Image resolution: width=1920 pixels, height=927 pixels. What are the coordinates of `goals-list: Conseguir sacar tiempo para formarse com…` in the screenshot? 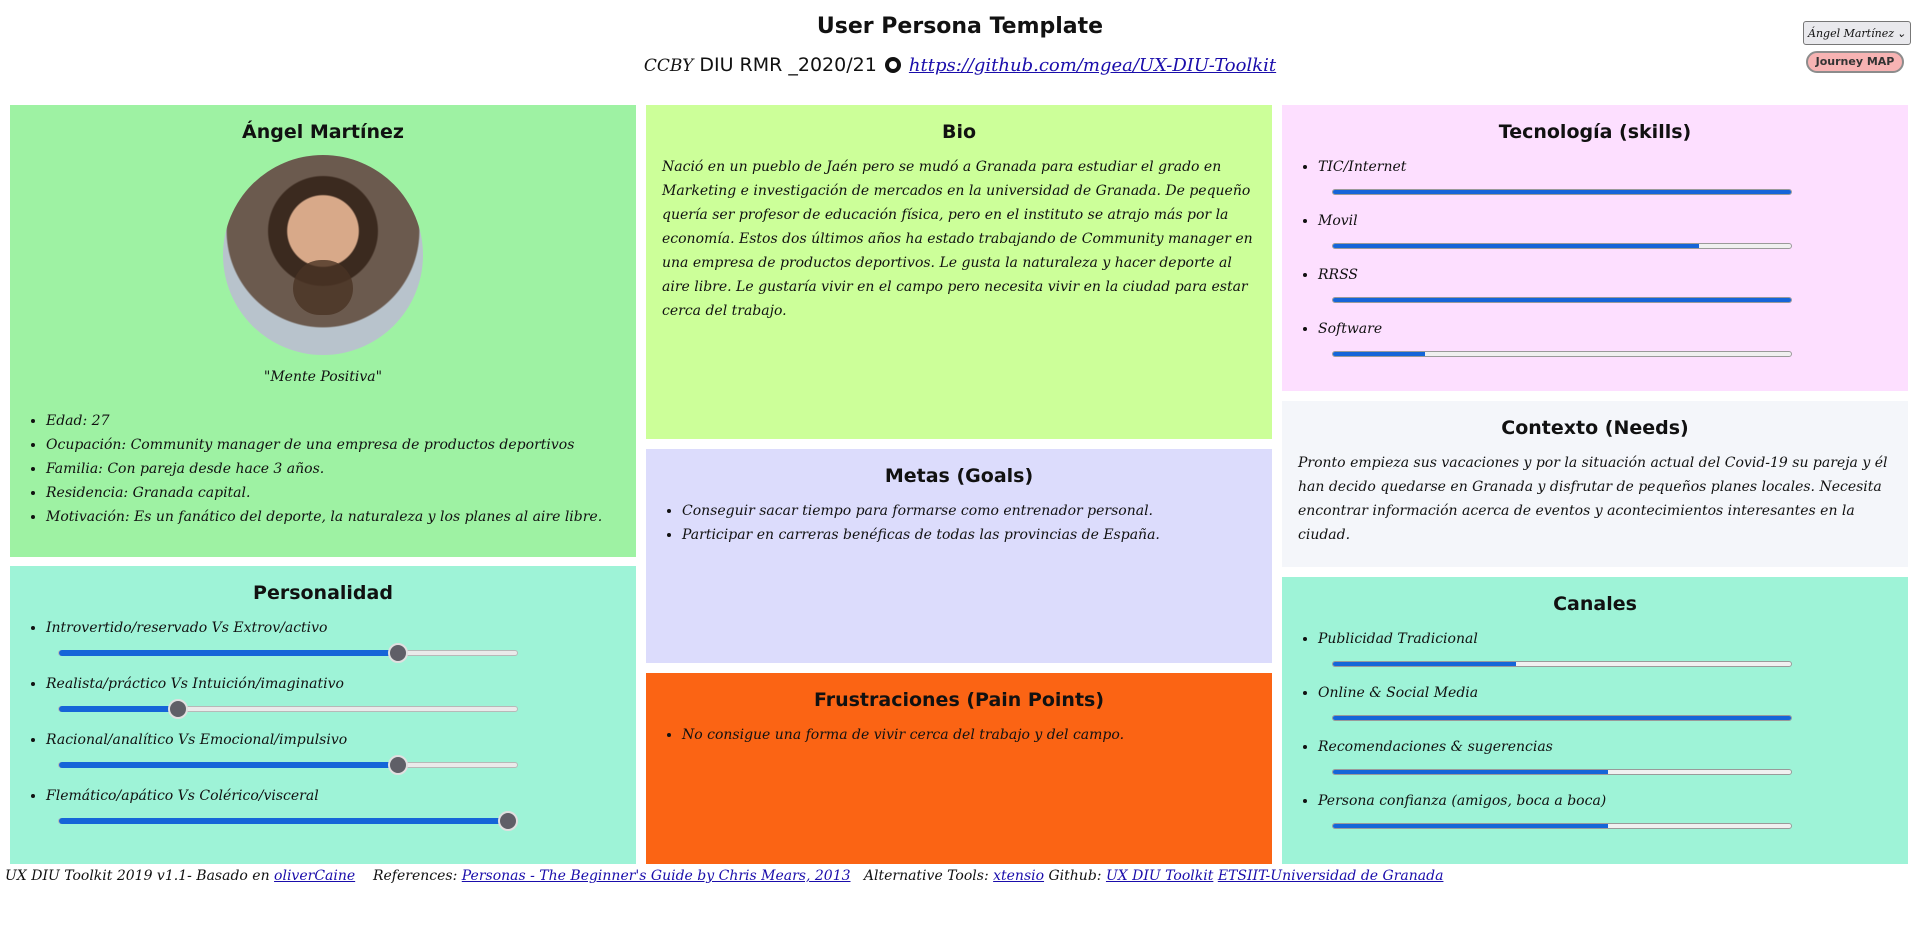 It's located at (959, 523).